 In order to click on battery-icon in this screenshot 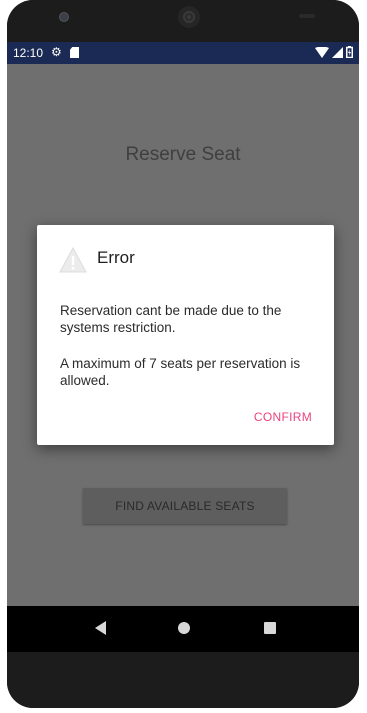, I will do `click(349, 52)`.